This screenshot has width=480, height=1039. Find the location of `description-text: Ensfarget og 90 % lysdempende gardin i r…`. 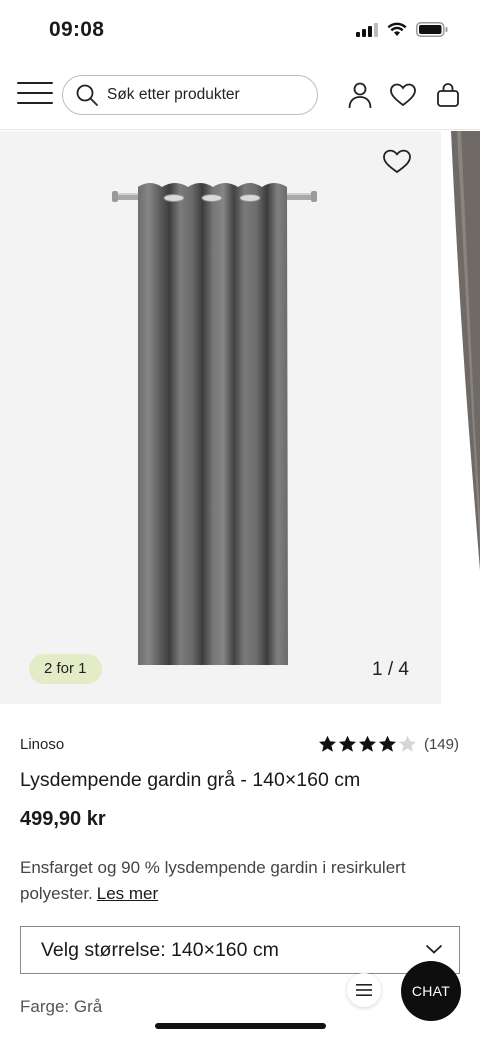

description-text: Ensfarget og 90 % lysdempende gardin i r… is located at coordinates (213, 880).